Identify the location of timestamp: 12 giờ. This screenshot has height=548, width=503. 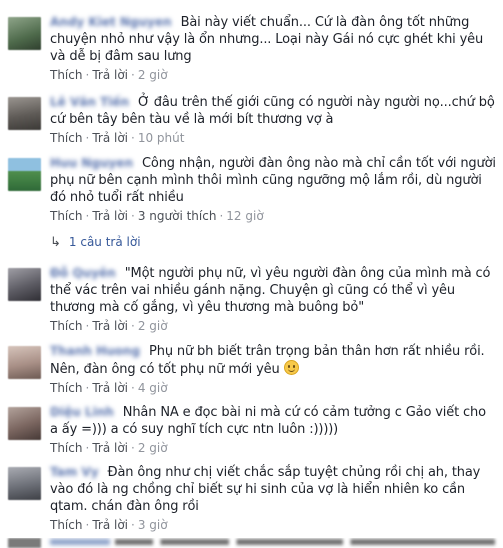
(244, 216).